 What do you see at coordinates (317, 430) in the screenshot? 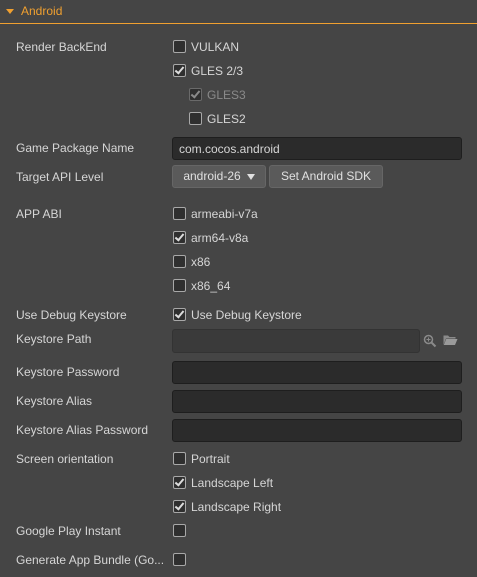
I see `keystore-alias-password-input` at bounding box center [317, 430].